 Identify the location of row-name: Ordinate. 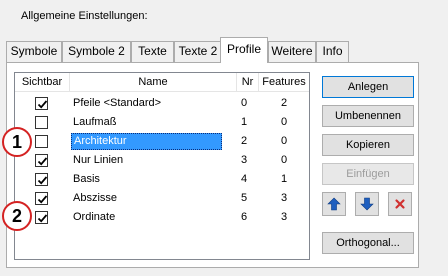
(94, 217).